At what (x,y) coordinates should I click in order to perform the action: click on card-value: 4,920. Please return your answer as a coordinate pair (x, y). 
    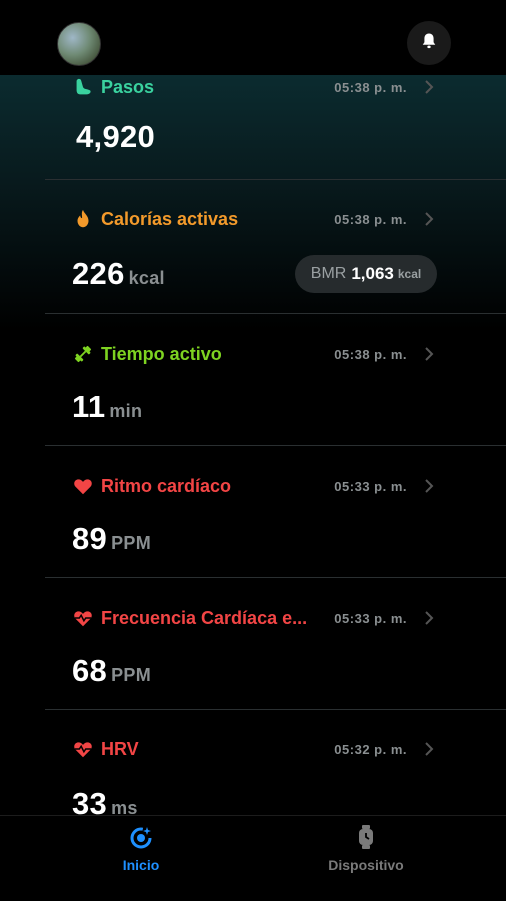
    Looking at the image, I should click on (115, 137).